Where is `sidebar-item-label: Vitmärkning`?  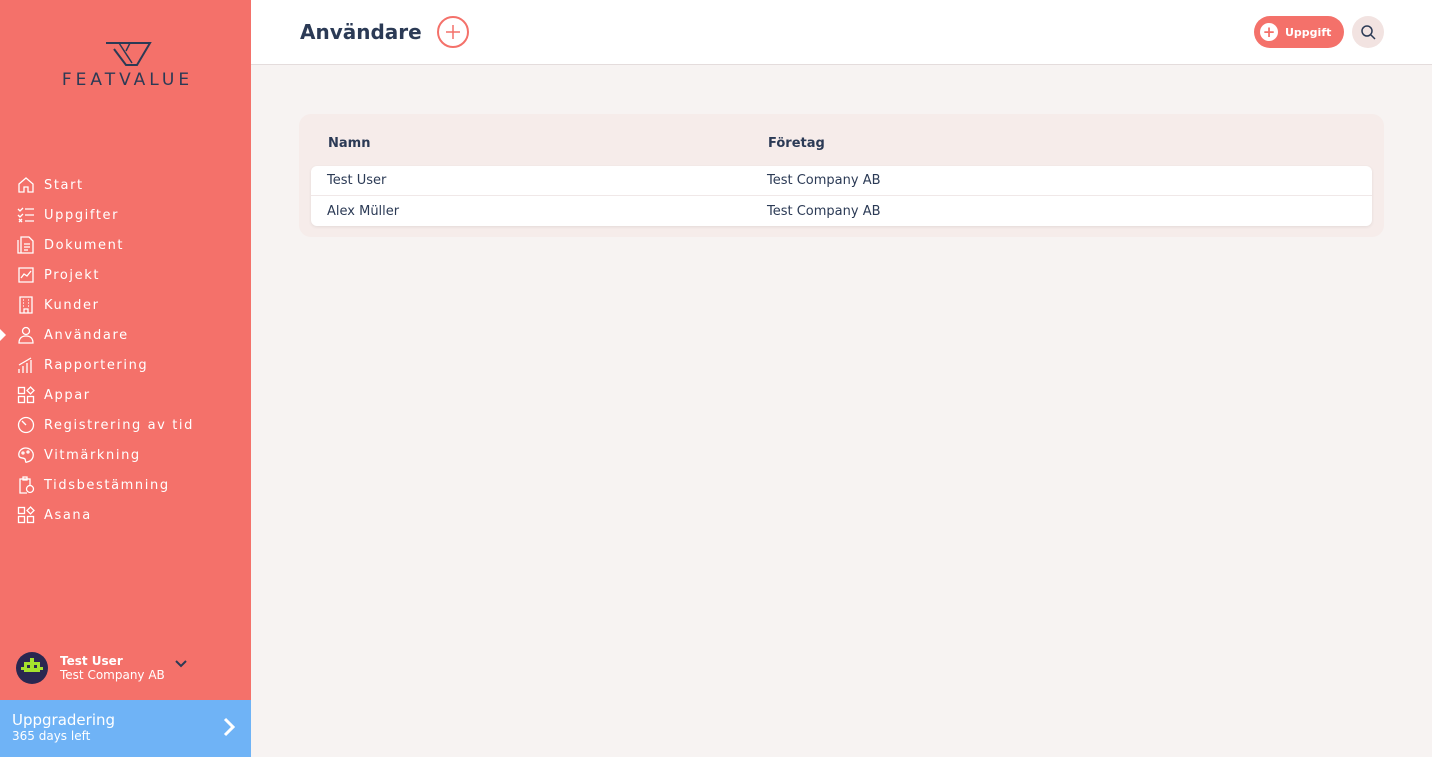
sidebar-item-label: Vitmärkning is located at coordinates (92, 455).